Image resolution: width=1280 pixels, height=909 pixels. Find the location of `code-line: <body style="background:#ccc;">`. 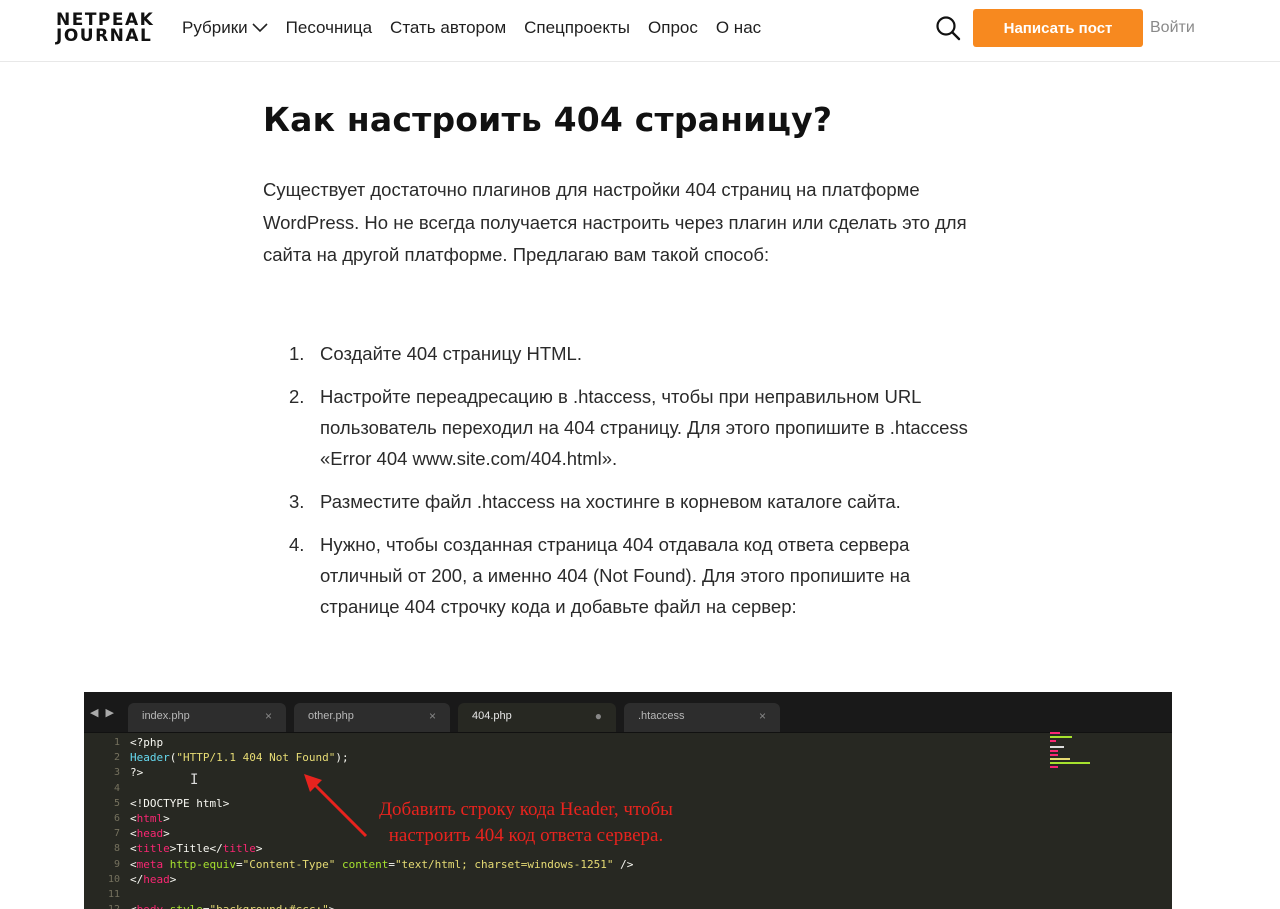

code-line: <body style="background:#ccc;"> is located at coordinates (381, 905).